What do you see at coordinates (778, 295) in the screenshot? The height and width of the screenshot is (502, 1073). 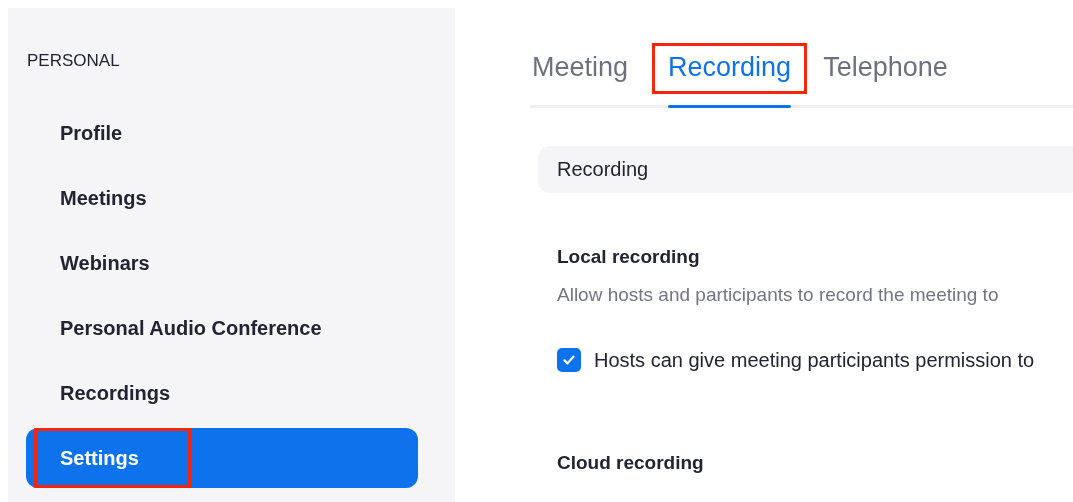 I see `setting-description: Allow hosts and participants to record the meeting to` at bounding box center [778, 295].